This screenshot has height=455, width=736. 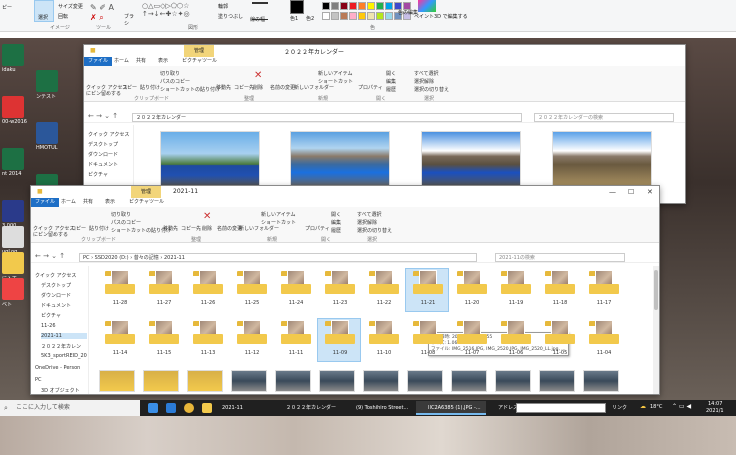 I want to click on front-select-none-button: 選択解除, so click(x=367, y=222).